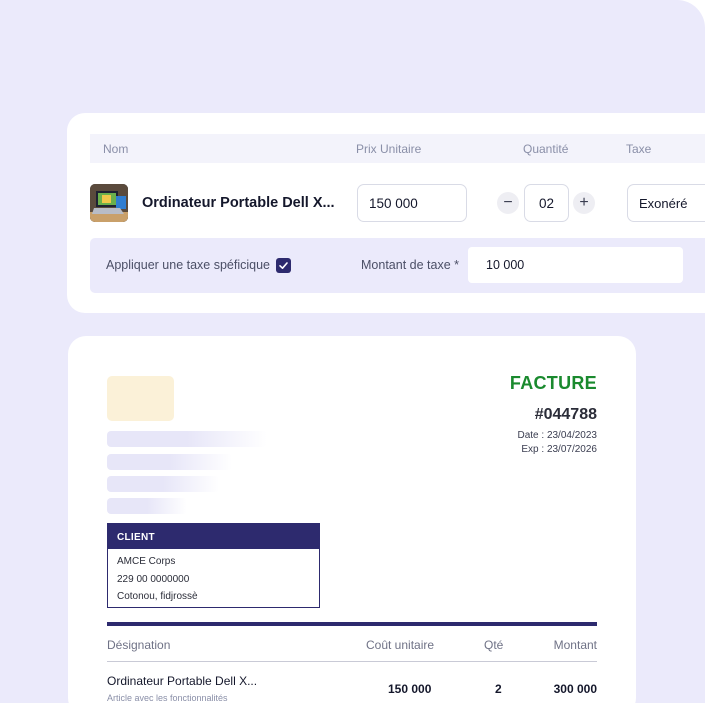 The width and height of the screenshot is (705, 716). I want to click on item-description: Article avec les fonctionnalités, so click(167, 698).